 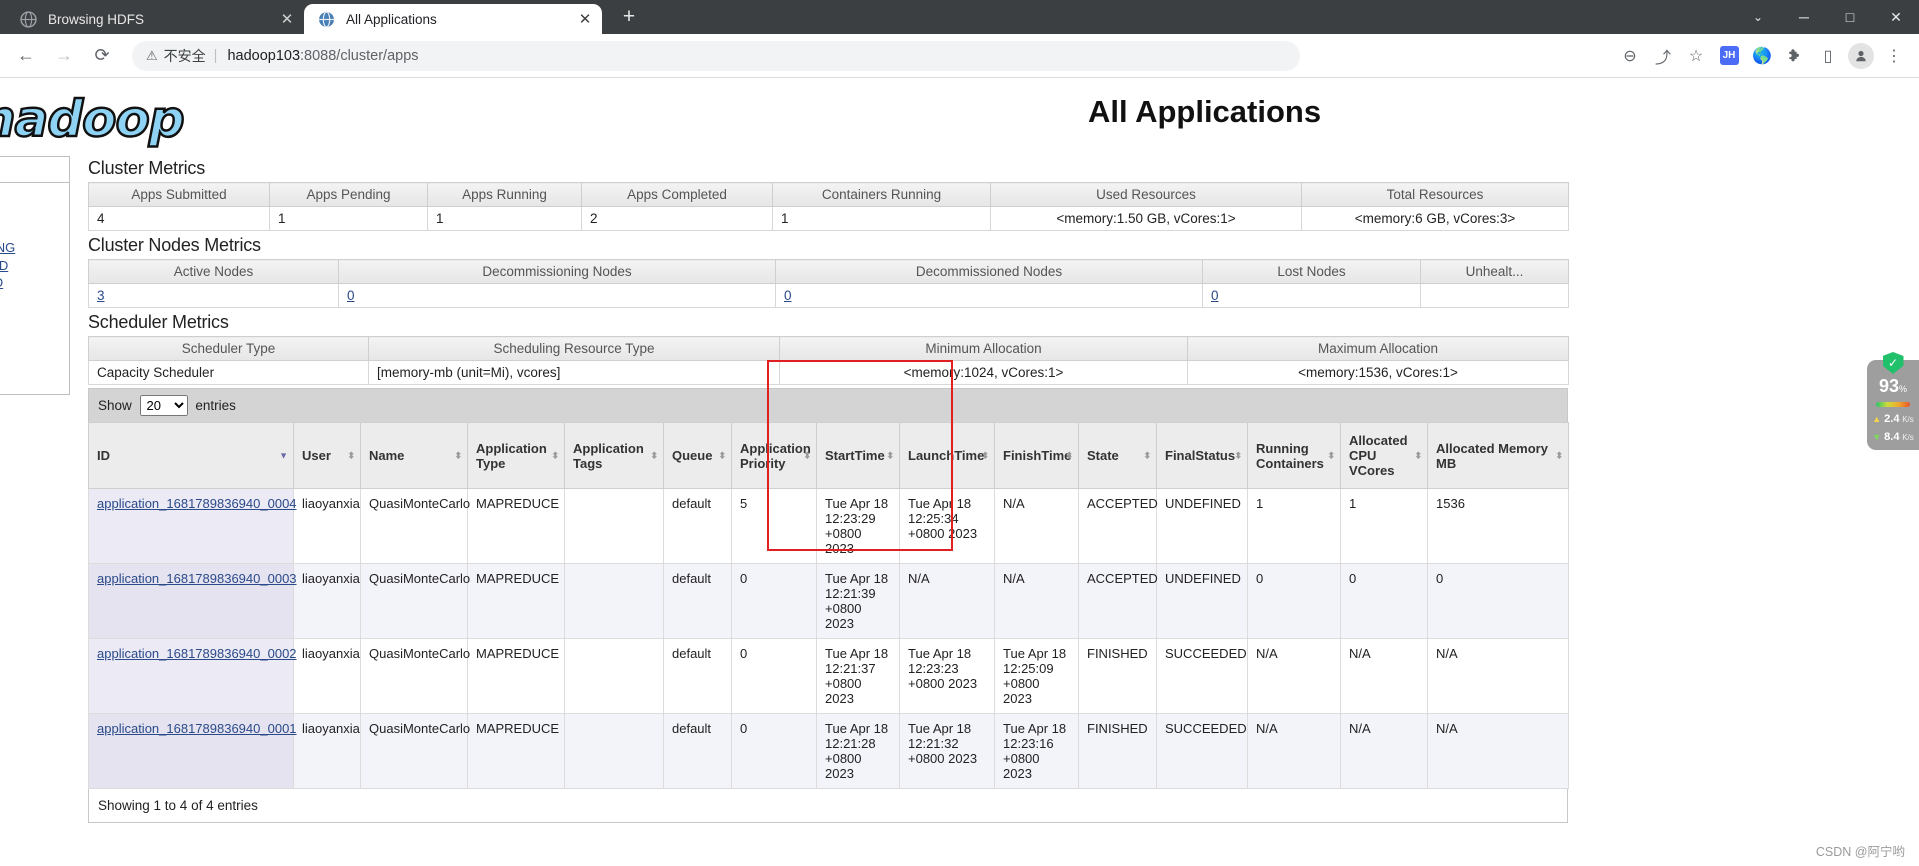 What do you see at coordinates (1893, 437) in the screenshot?
I see `download-row: ▼ 8.4 K/s` at bounding box center [1893, 437].